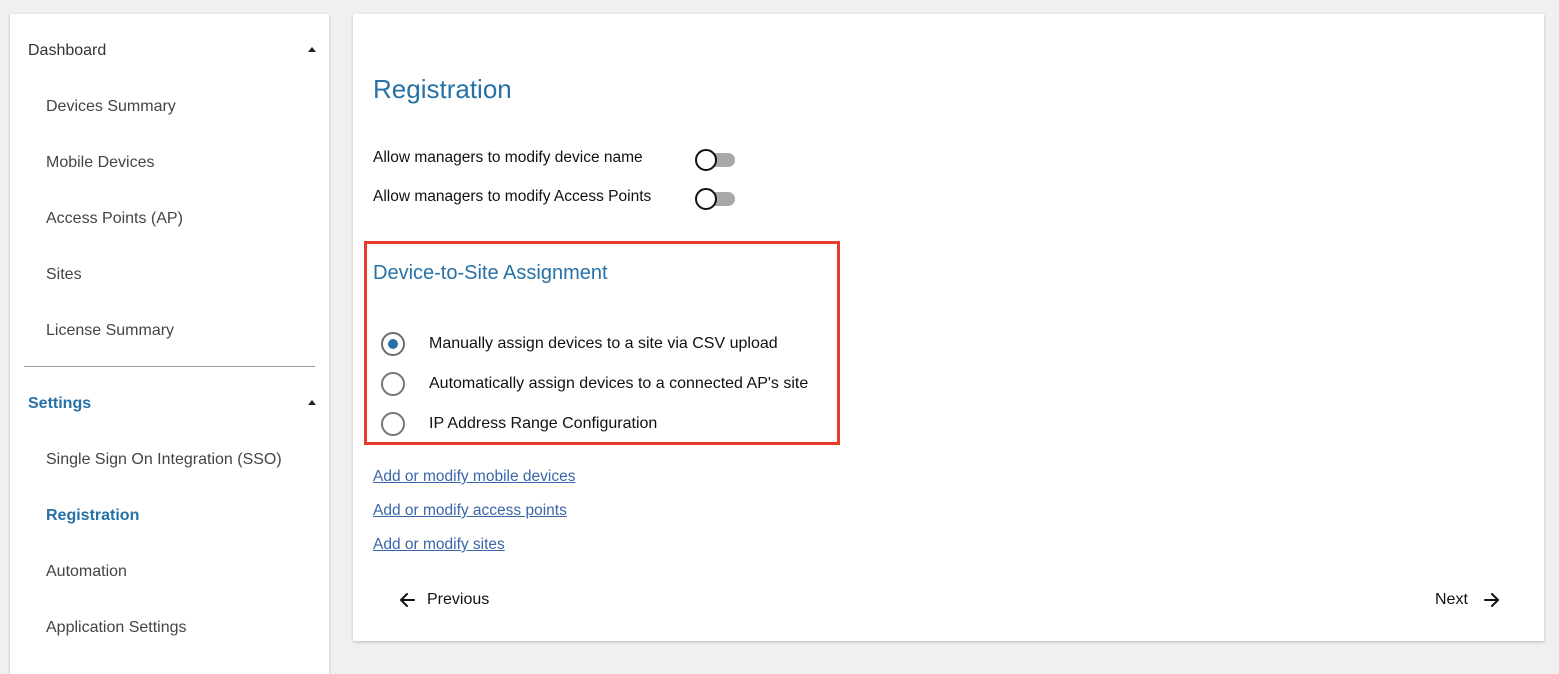  Describe the element at coordinates (474, 477) in the screenshot. I see `link-modify-mobile-devices: Add or modify mobile devices` at that location.